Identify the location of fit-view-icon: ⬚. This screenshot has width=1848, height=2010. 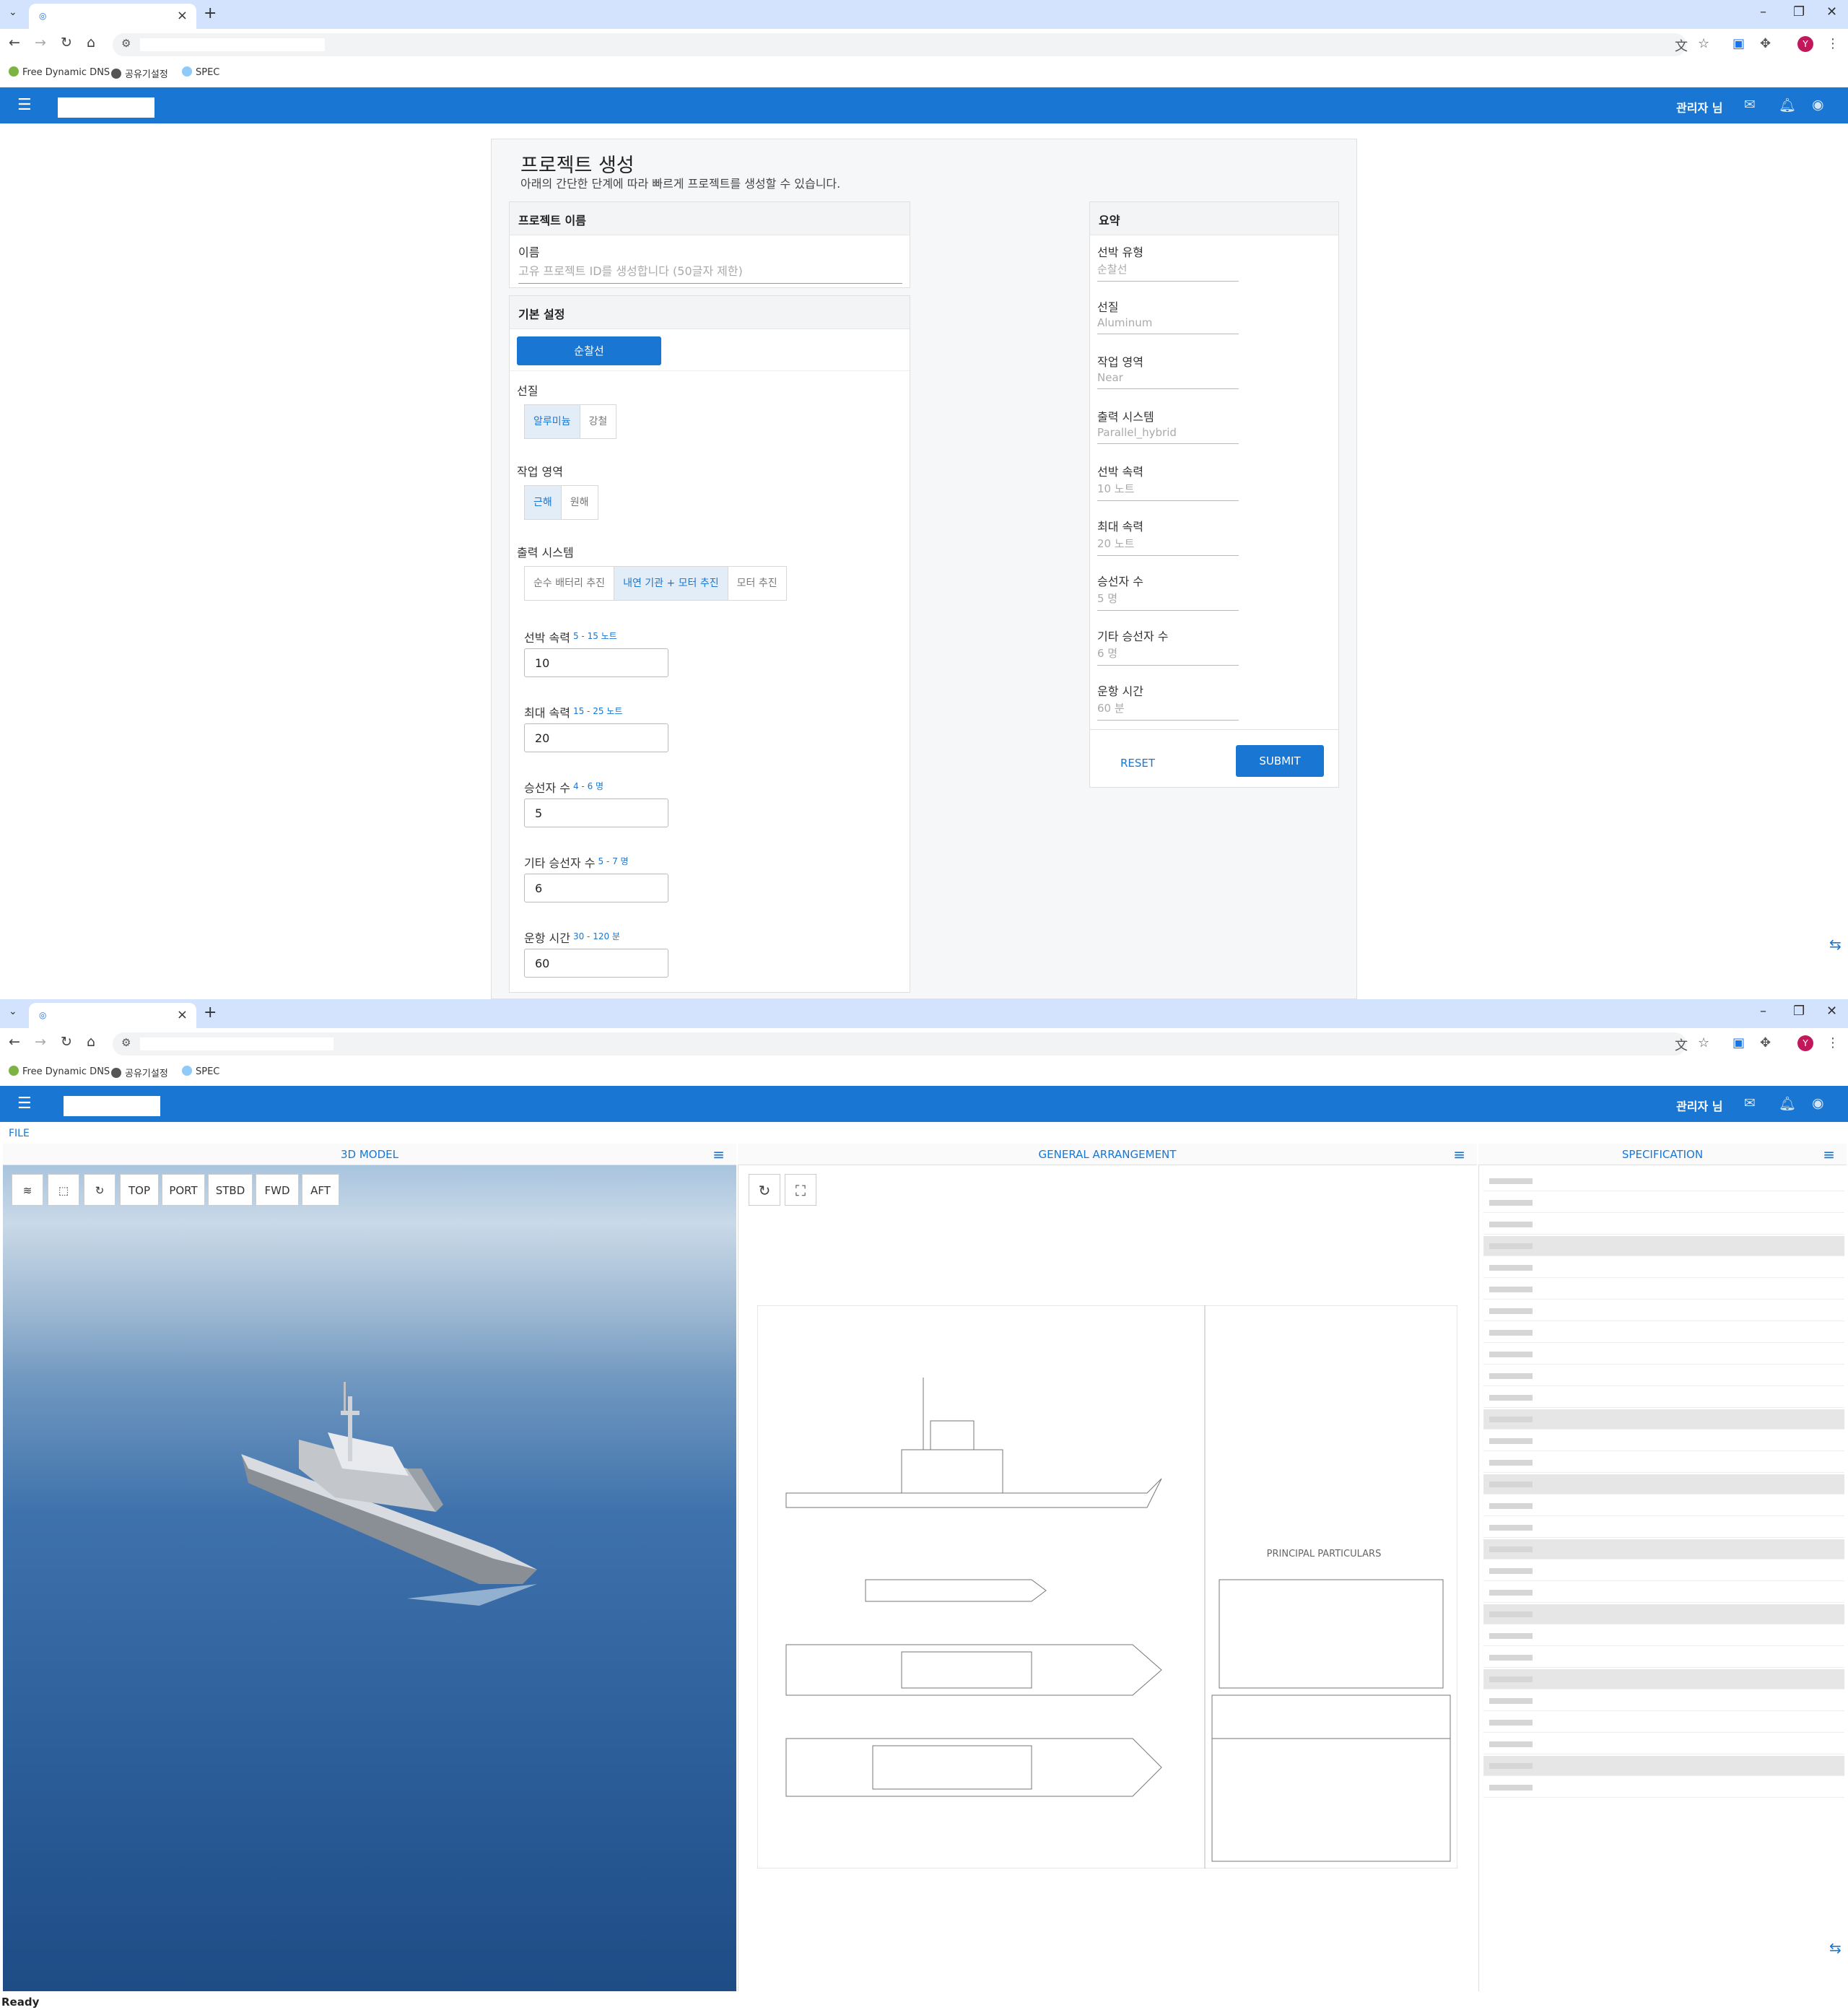
(63, 1190).